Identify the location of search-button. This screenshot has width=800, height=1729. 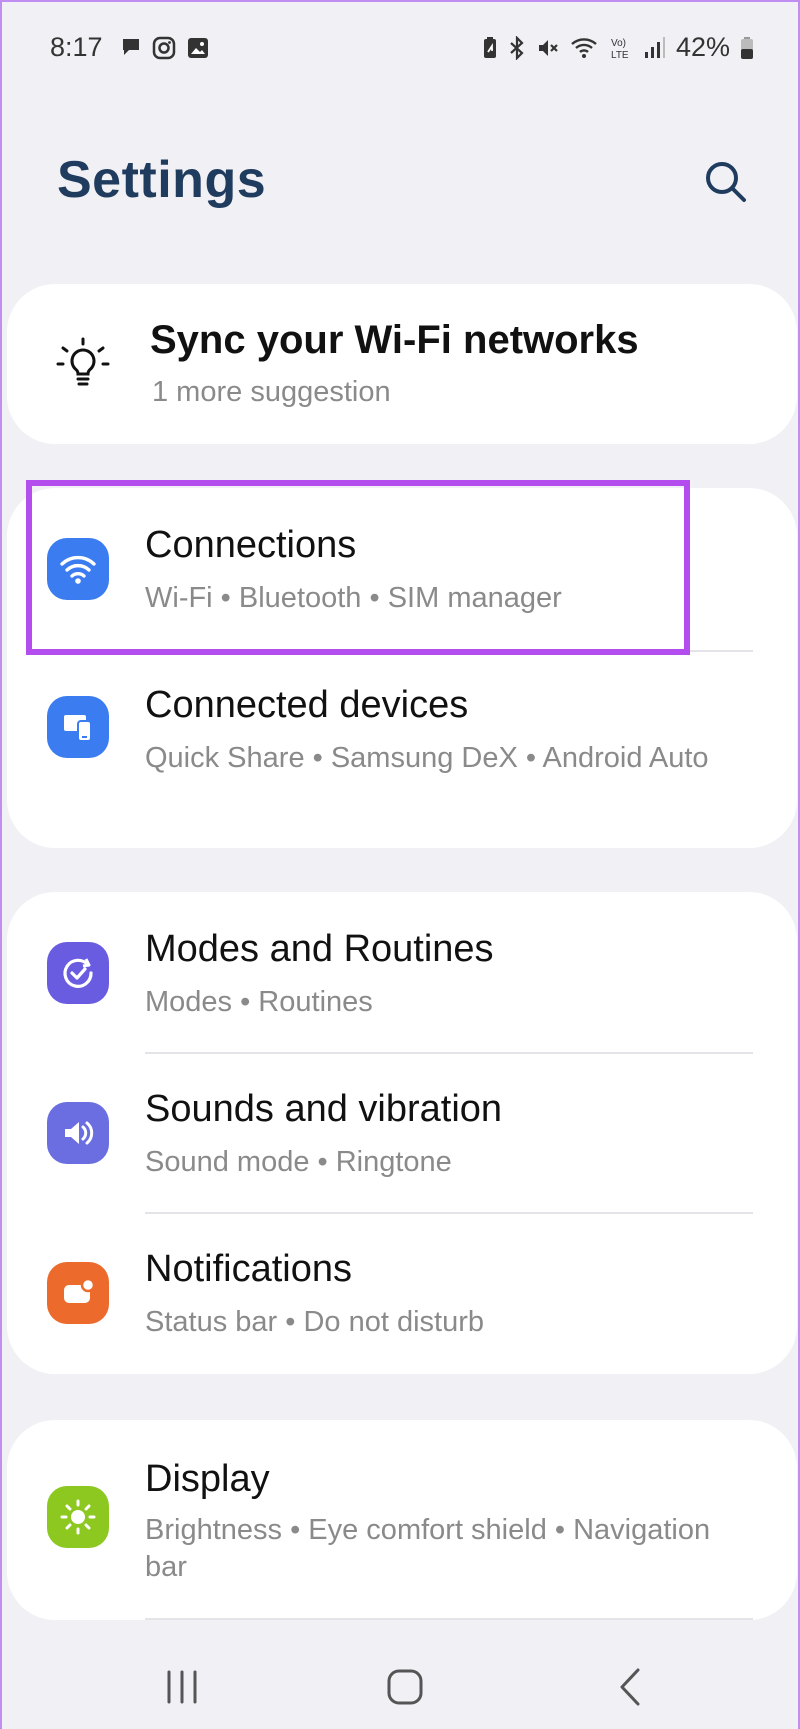
(726, 182).